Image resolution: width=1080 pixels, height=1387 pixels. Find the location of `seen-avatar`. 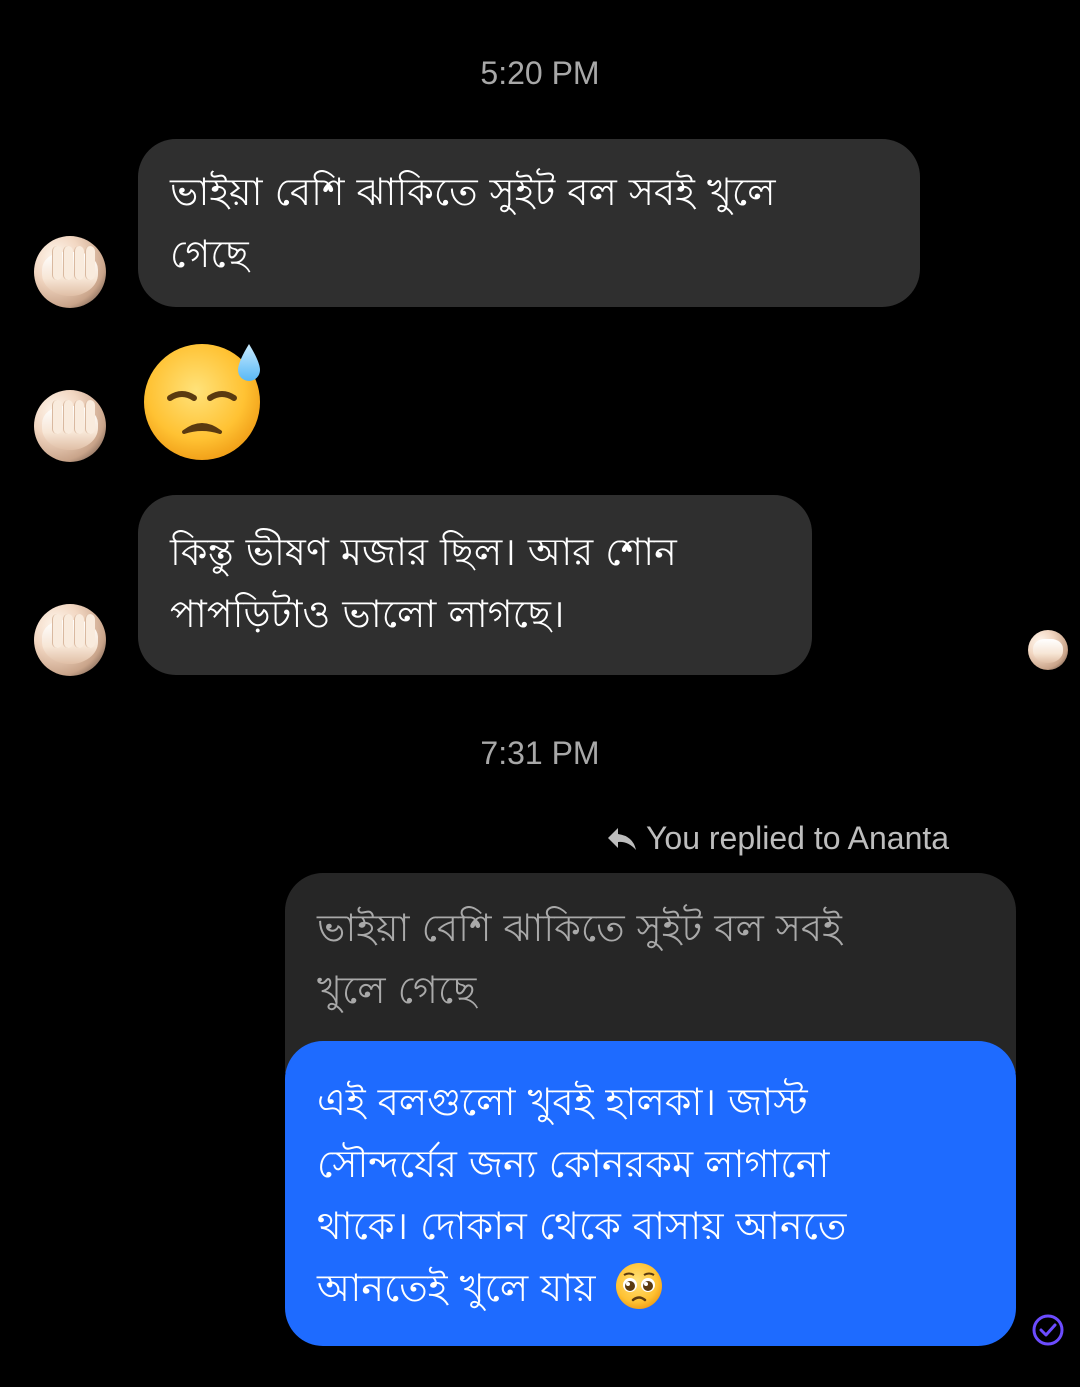

seen-avatar is located at coordinates (1048, 650).